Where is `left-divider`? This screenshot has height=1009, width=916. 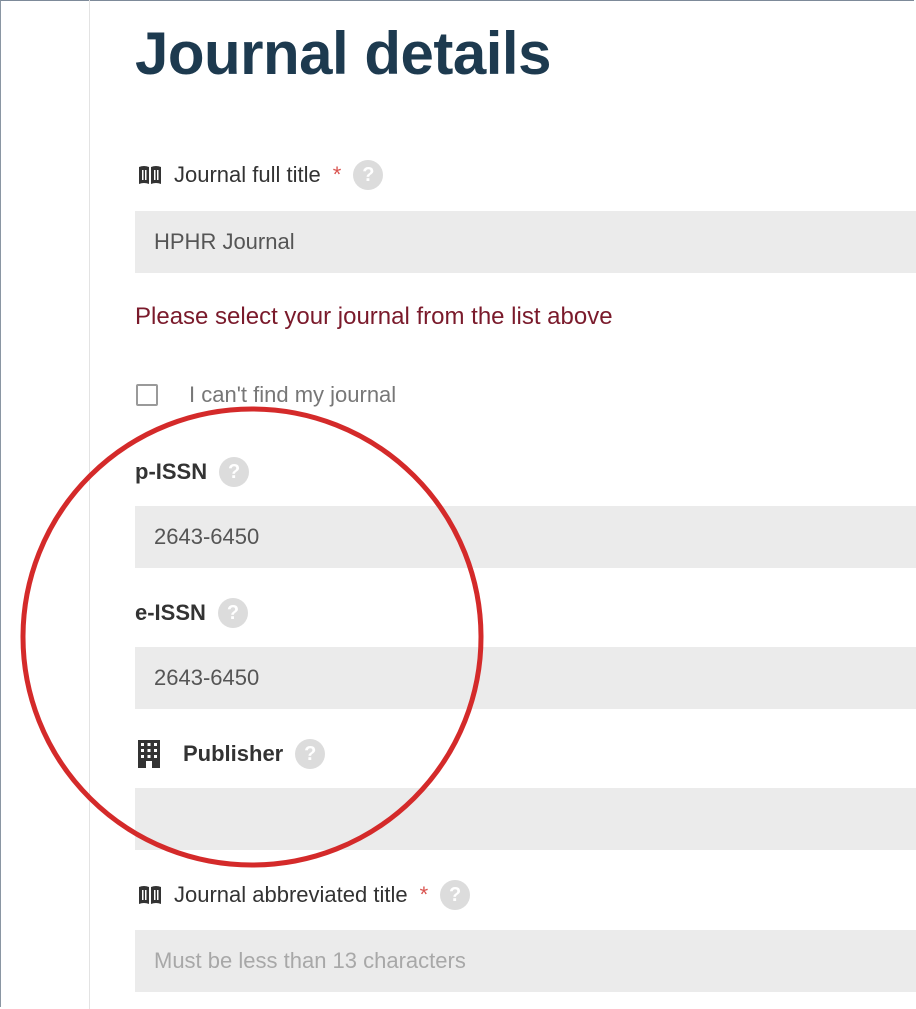 left-divider is located at coordinates (89, 504).